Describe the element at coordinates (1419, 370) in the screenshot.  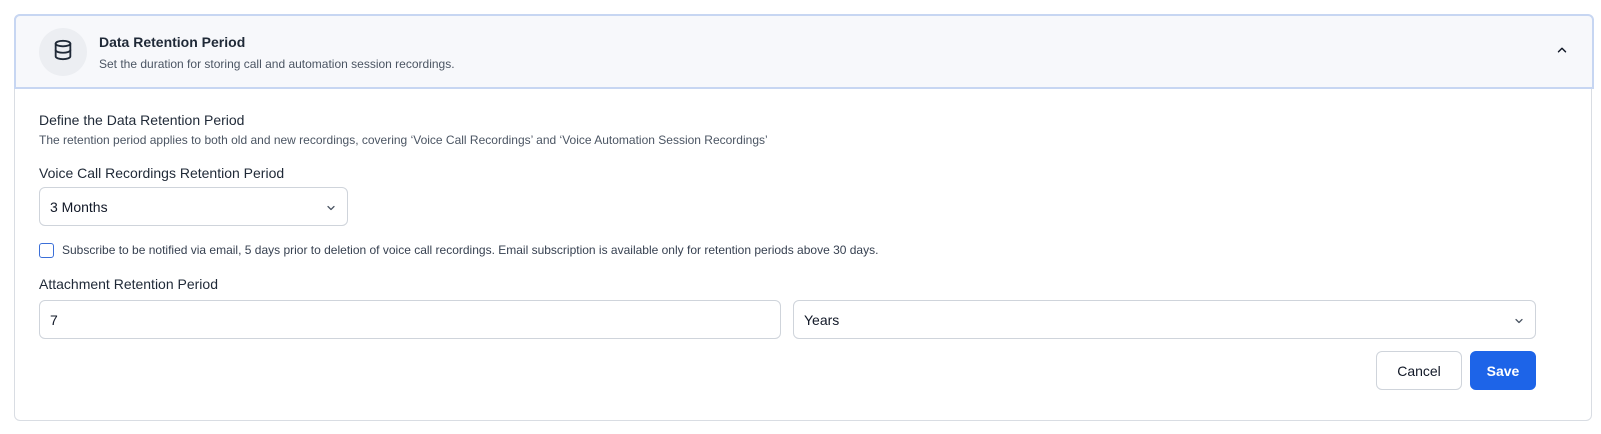
I see `cancel-button: Cancel` at that location.